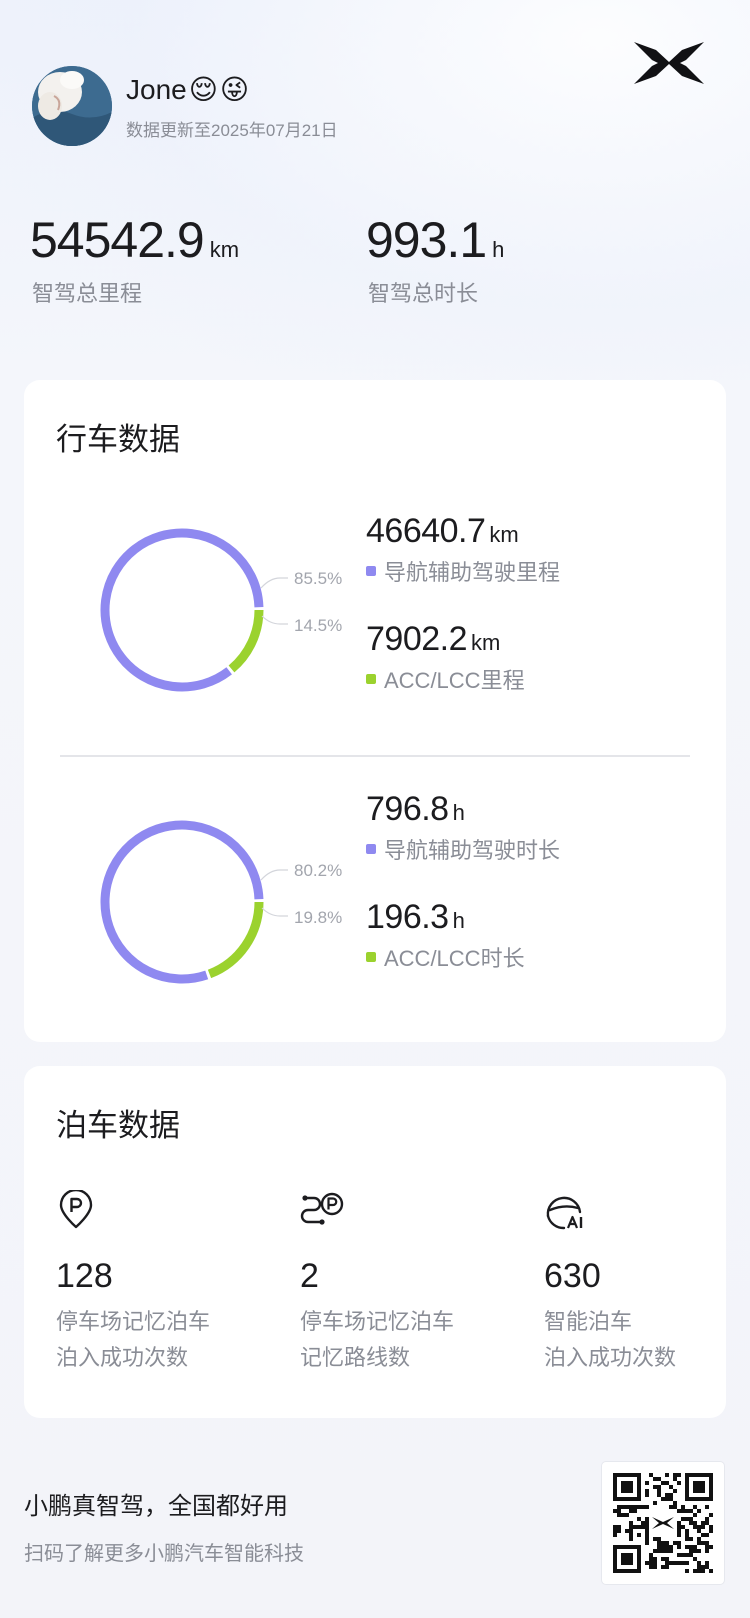 The height and width of the screenshot is (1618, 750). I want to click on memory-route-label-line2: 记忆路线数, so click(355, 1357).